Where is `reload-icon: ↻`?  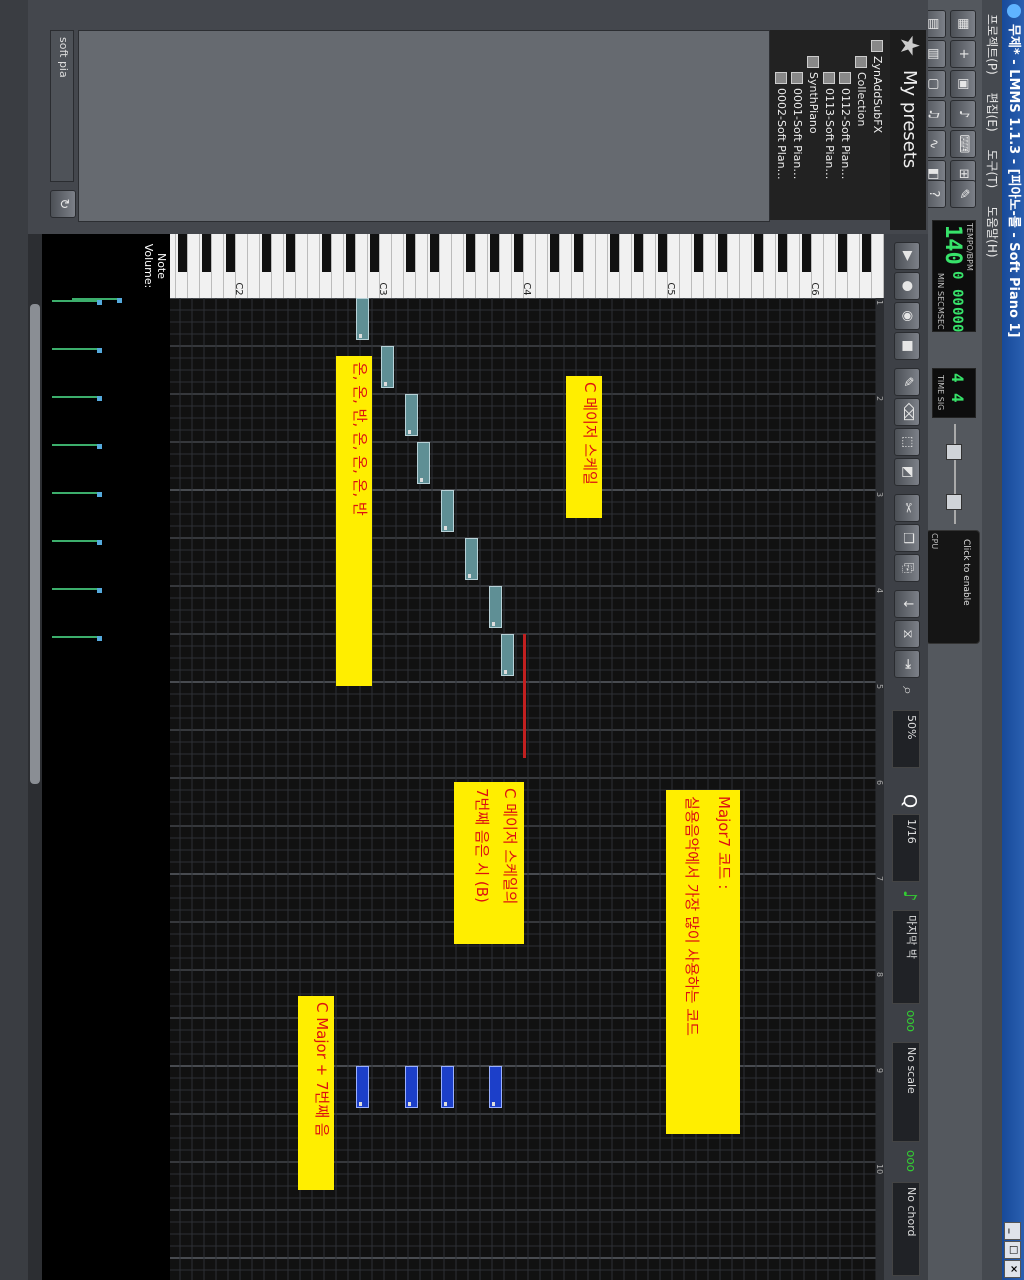
reload-icon: ↻ is located at coordinates (63, 204).